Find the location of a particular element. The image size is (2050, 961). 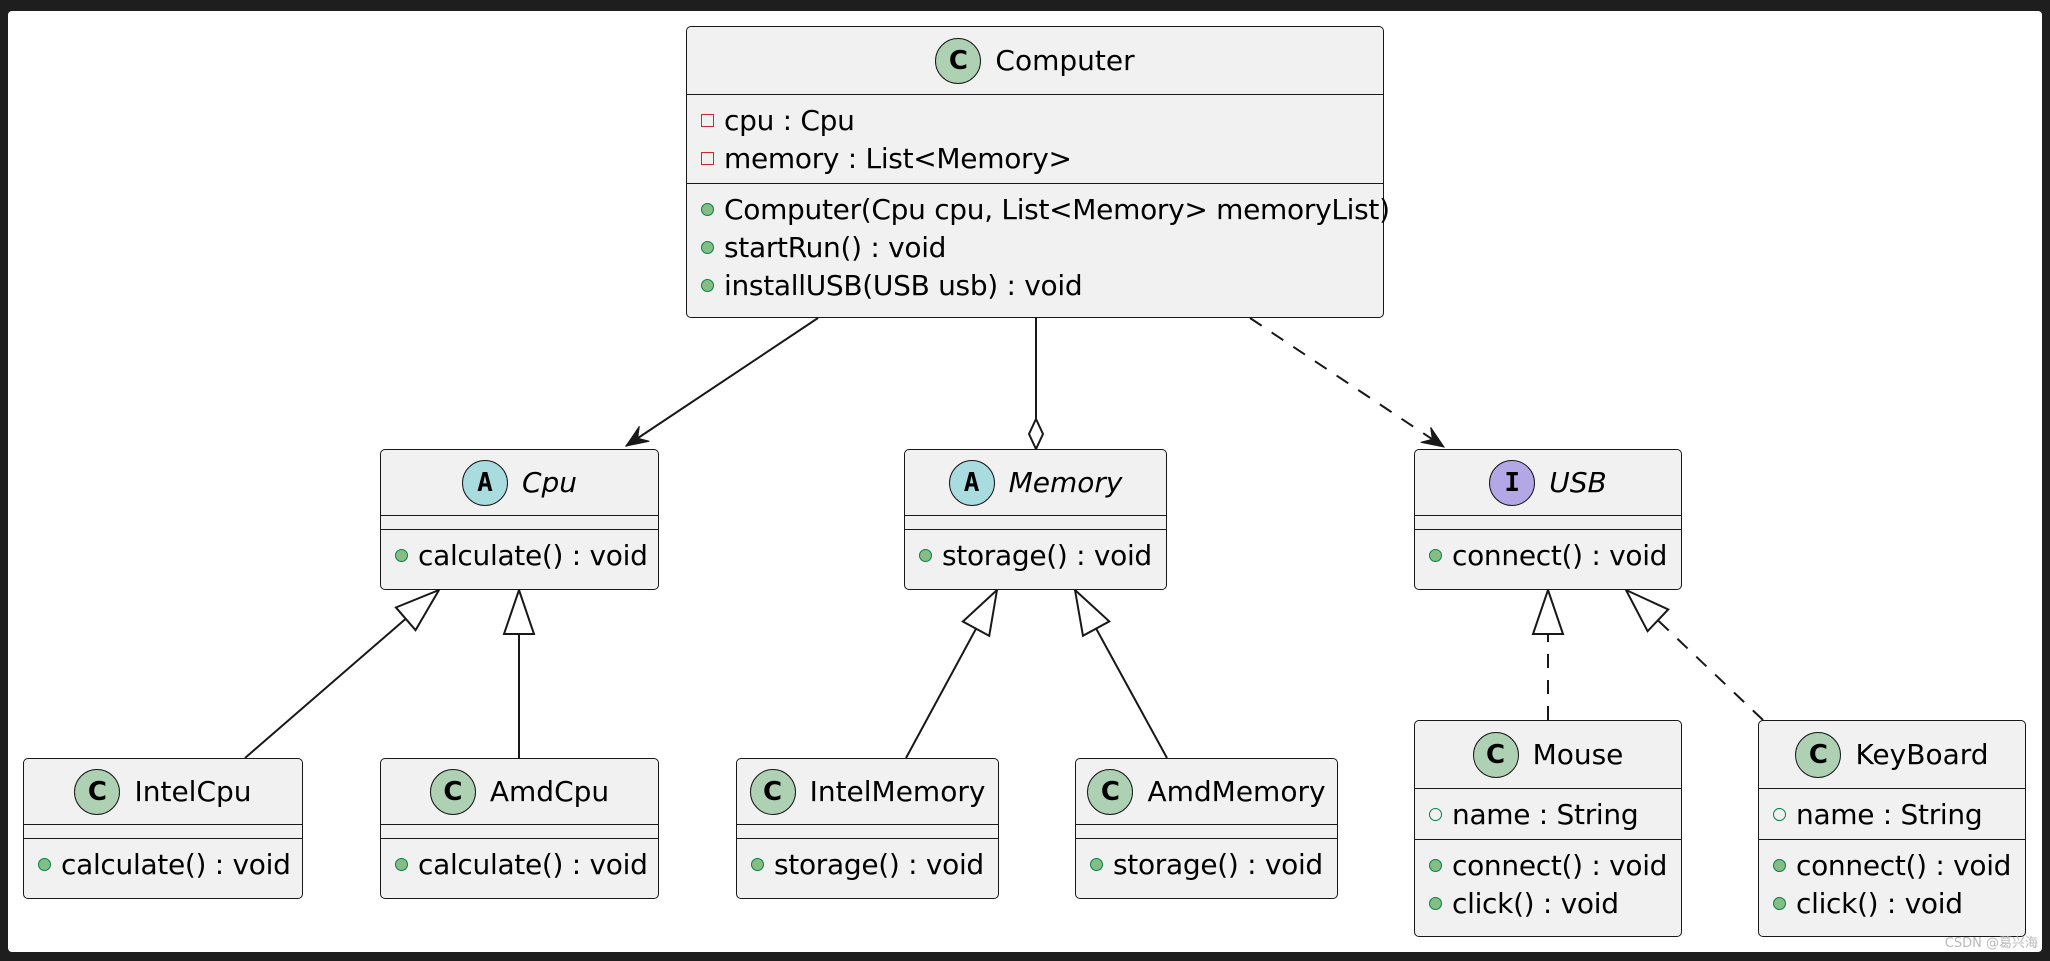

attribute-row: name : String is located at coordinates (1899, 814).